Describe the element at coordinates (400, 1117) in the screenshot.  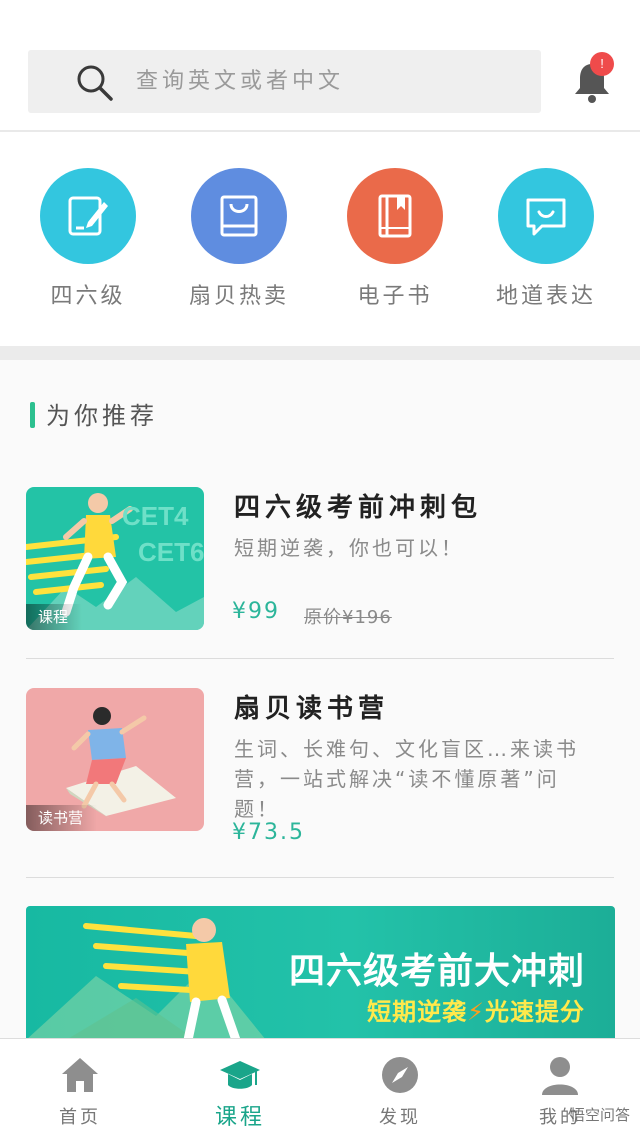
I see `nav-label: 发现` at that location.